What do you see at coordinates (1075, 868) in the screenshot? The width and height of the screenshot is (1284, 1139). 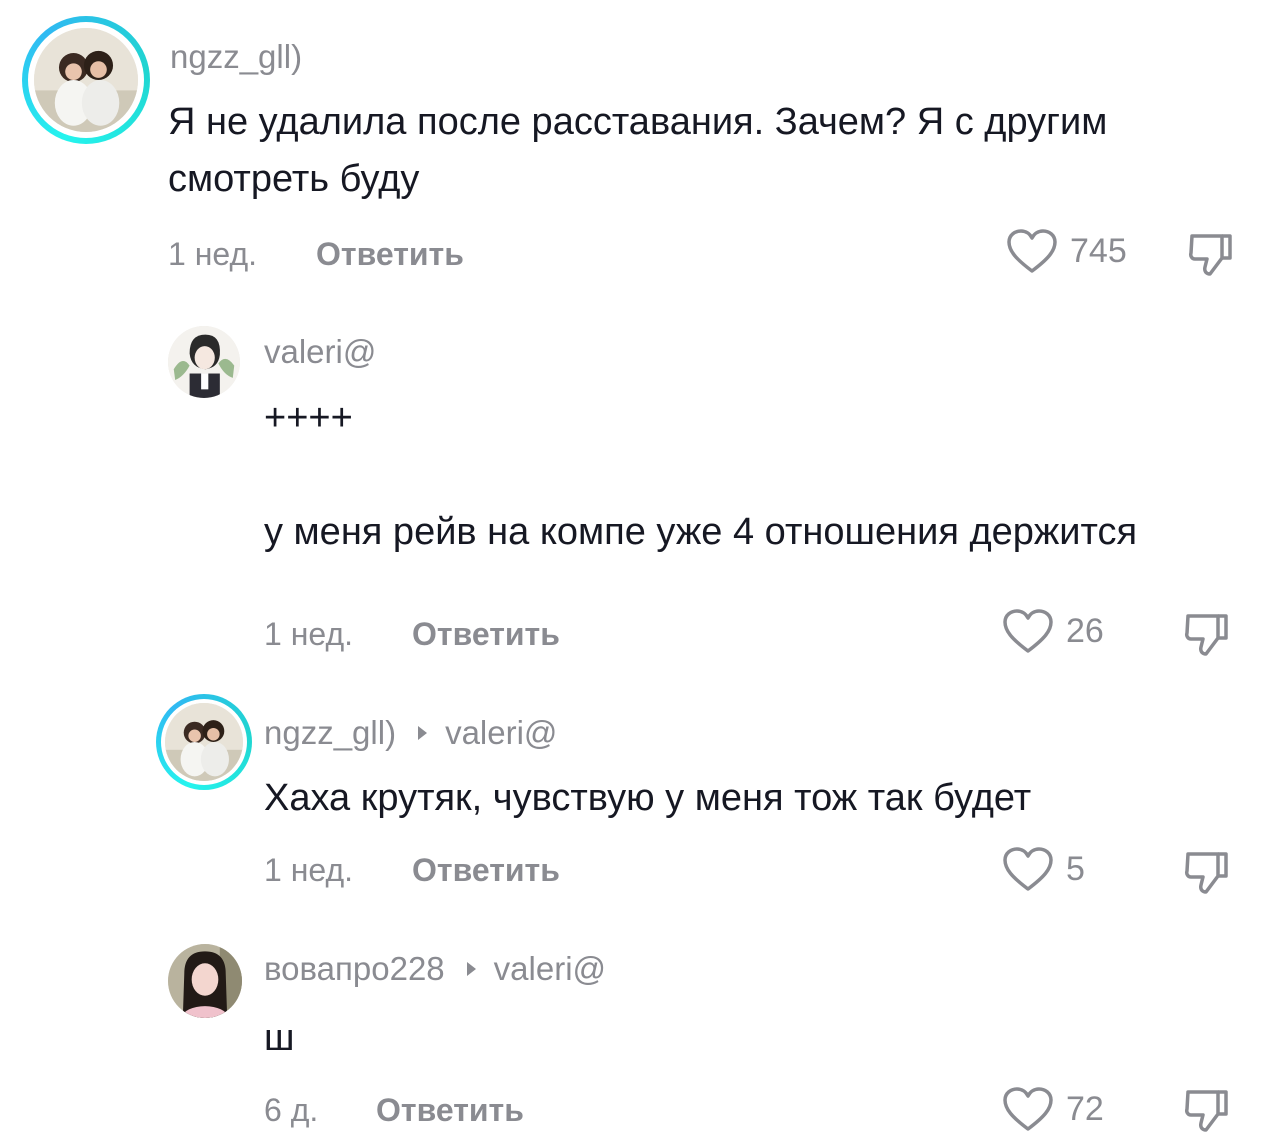 I see `like-count: 5` at bounding box center [1075, 868].